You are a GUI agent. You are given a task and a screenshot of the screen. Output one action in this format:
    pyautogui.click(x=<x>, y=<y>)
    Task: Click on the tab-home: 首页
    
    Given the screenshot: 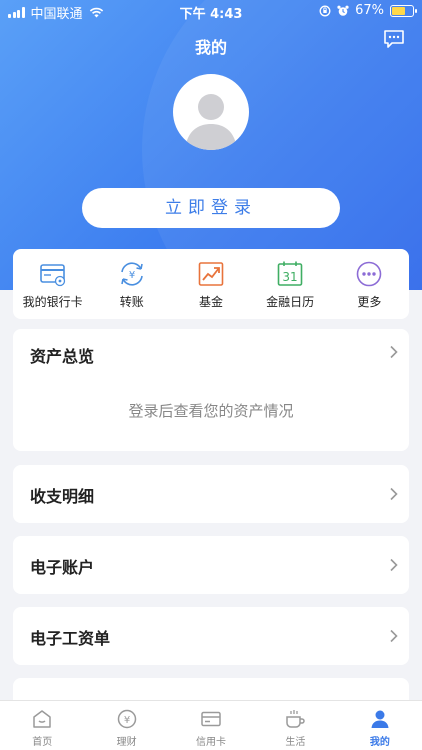 What is the action you would take?
    pyautogui.click(x=42, y=725)
    